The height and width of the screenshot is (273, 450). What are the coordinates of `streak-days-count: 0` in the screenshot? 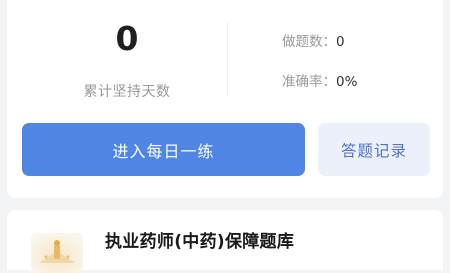 It's located at (127, 38).